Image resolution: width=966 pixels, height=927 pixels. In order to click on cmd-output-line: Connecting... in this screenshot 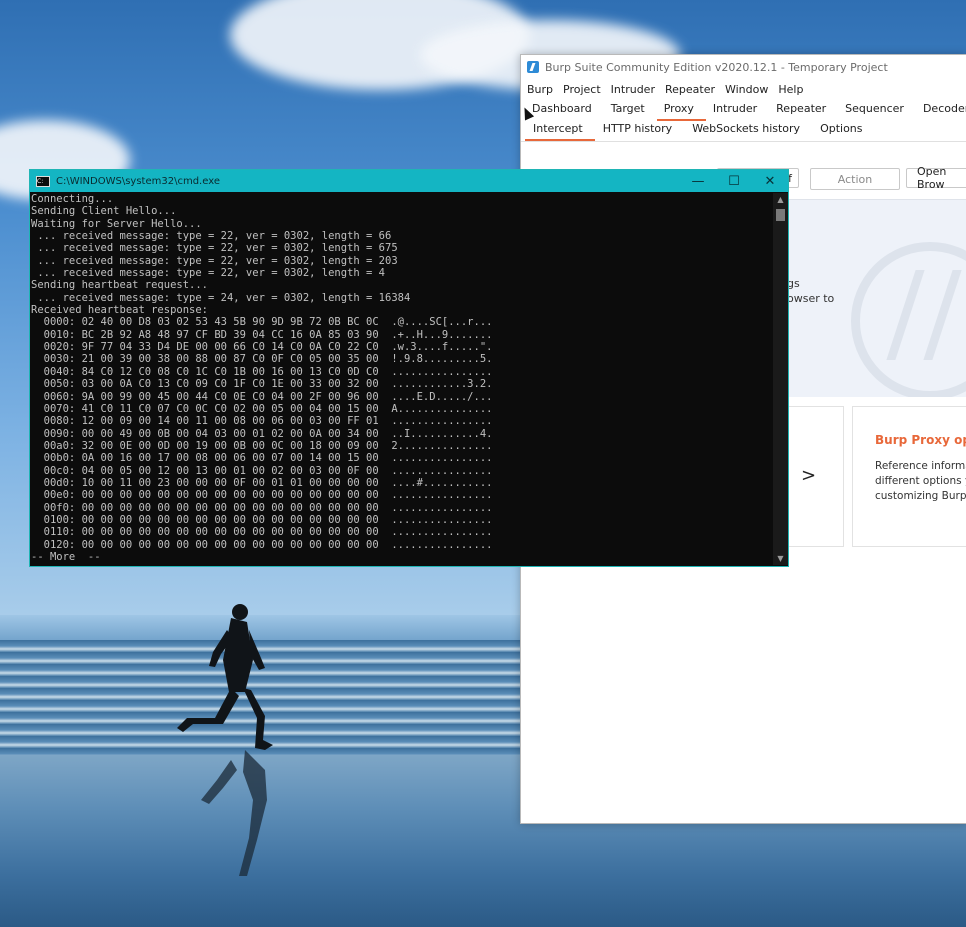, I will do `click(72, 199)`.